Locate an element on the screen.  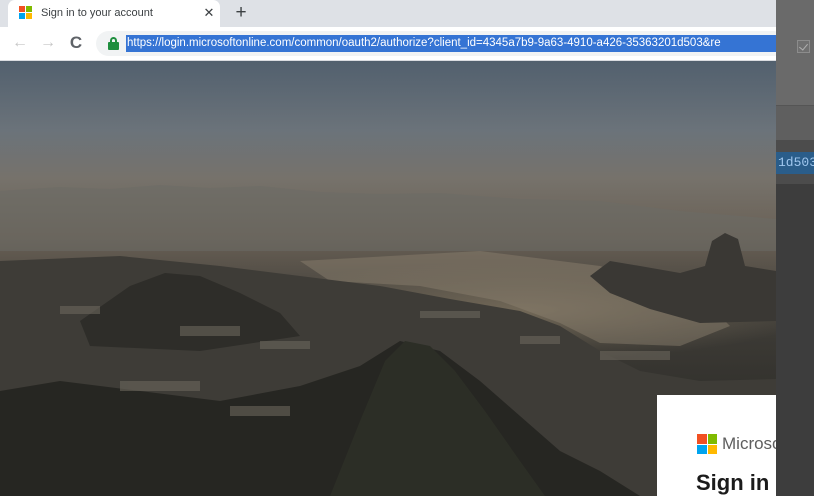
close-tab-icon: ✕ is located at coordinates (209, 13).